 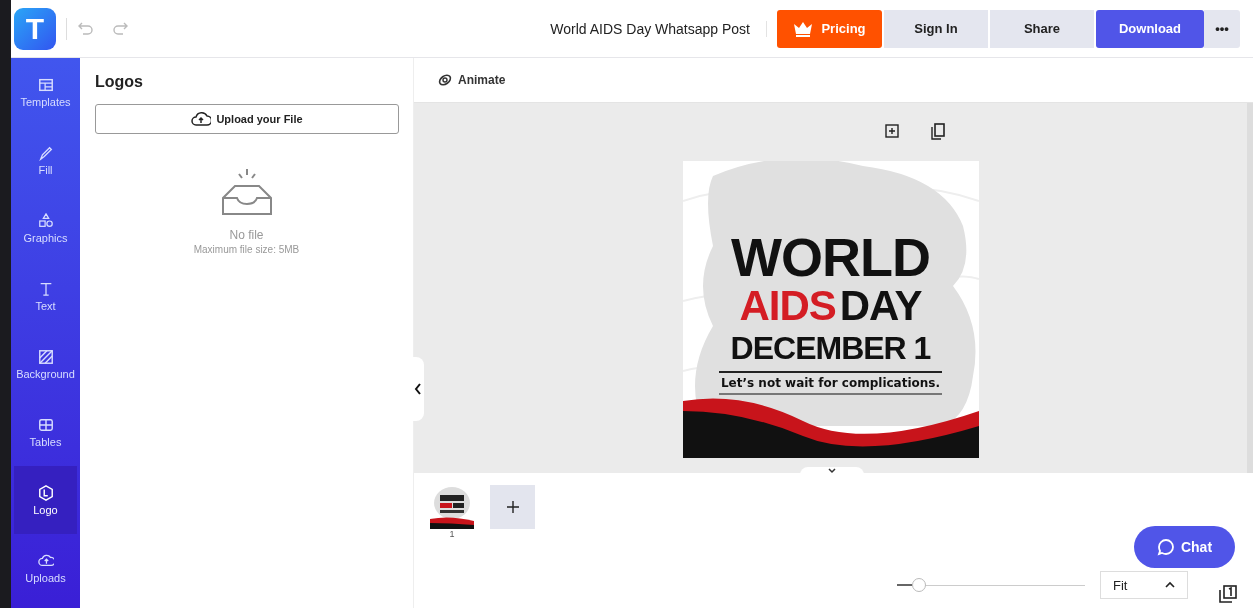 I want to click on sidebar-item: Logo, so click(x=45, y=500).